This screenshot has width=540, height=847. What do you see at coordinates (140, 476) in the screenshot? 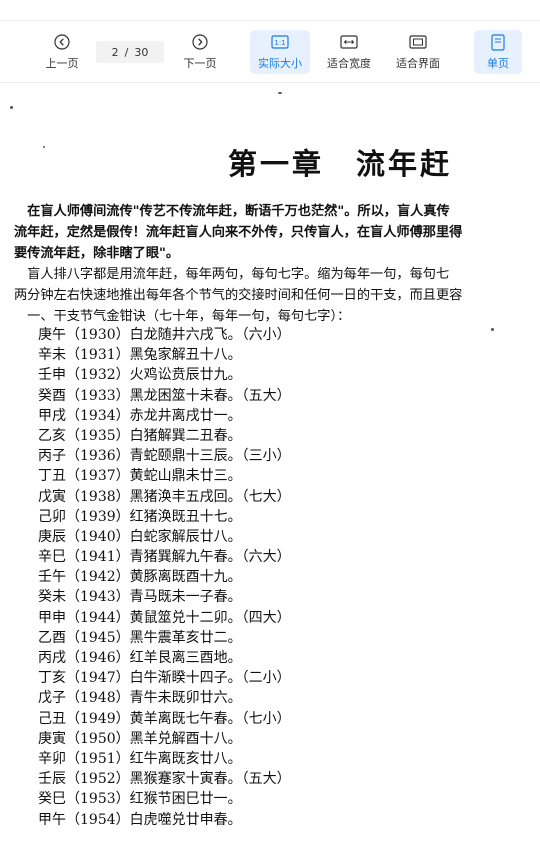
I see `verse-line: 丁丑（1937）黄蛇山鼎未廿三。` at bounding box center [140, 476].